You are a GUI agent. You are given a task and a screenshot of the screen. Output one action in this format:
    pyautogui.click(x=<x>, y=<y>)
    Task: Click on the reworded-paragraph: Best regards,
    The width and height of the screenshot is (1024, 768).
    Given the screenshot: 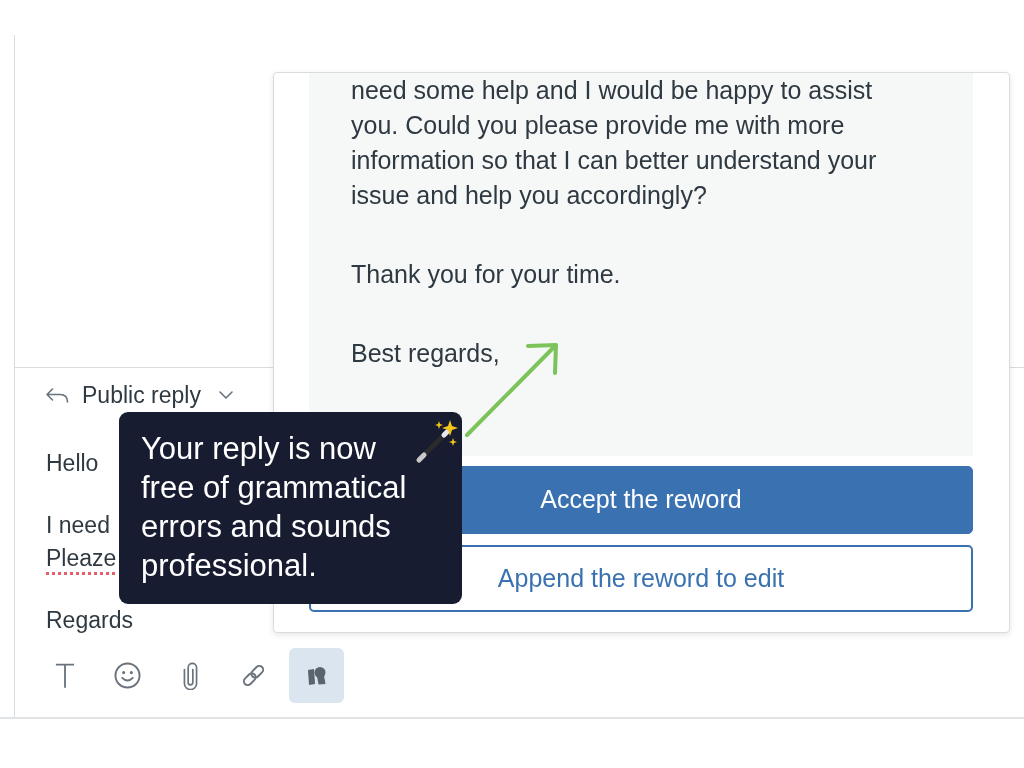 What is the action you would take?
    pyautogui.click(x=426, y=353)
    